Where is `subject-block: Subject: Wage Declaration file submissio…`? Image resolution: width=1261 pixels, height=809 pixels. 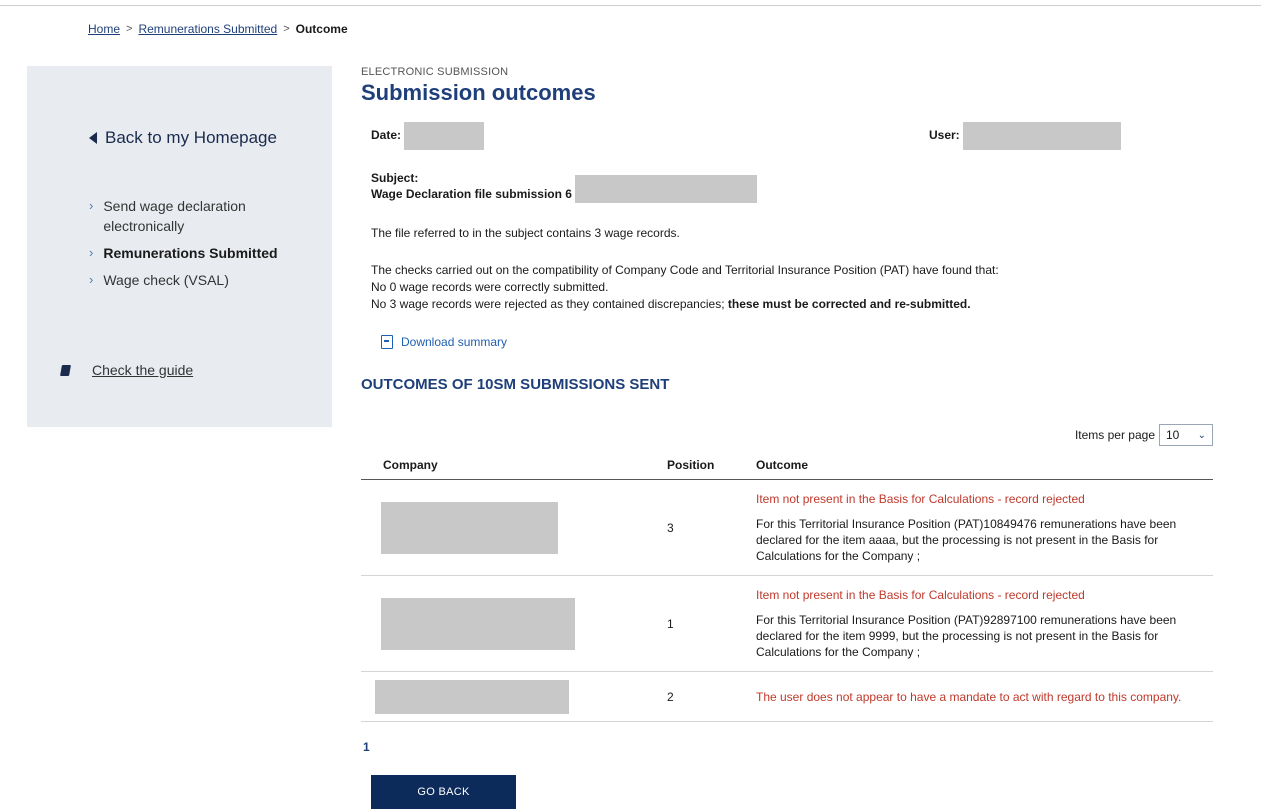 subject-block: Subject: Wage Declaration file submissio… is located at coordinates (564, 186).